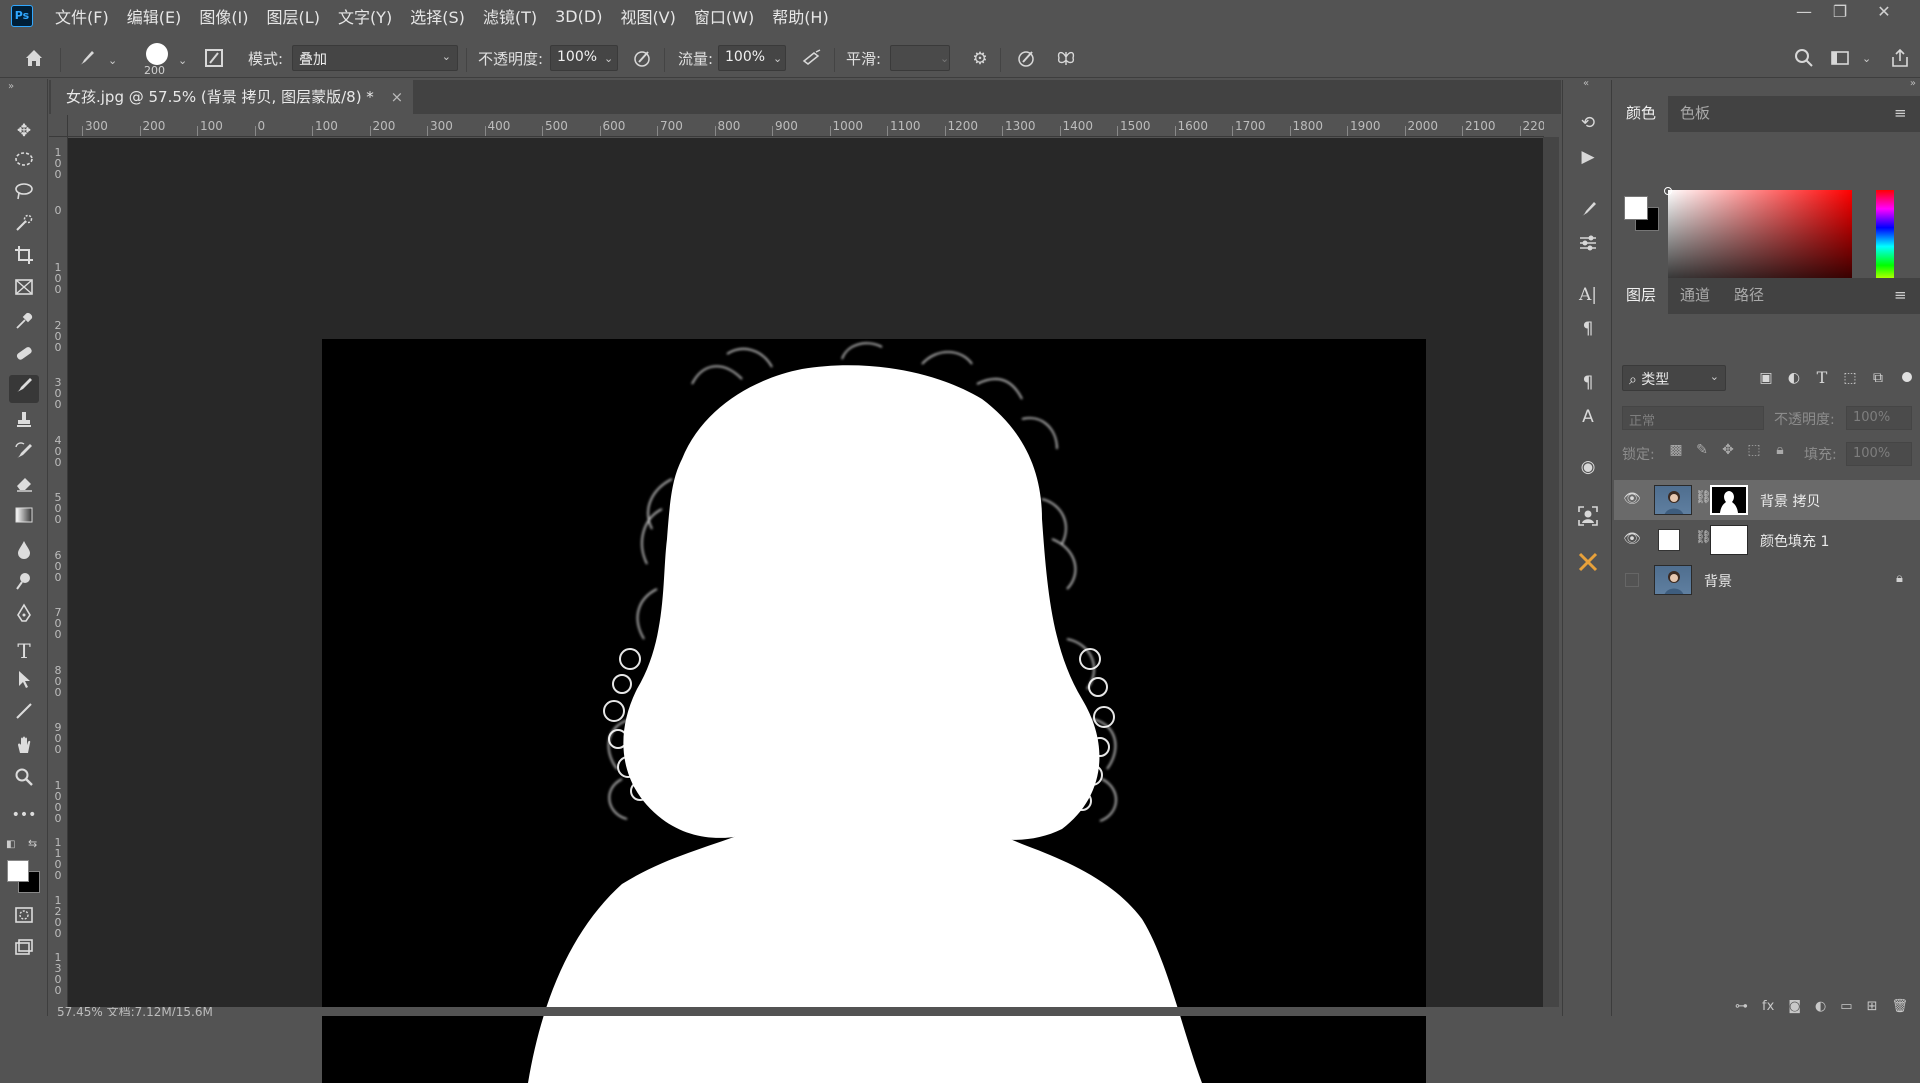 The image size is (1920, 1083). Describe the element at coordinates (24, 423) in the screenshot. I see `clone-stamp-tool-icon` at that location.